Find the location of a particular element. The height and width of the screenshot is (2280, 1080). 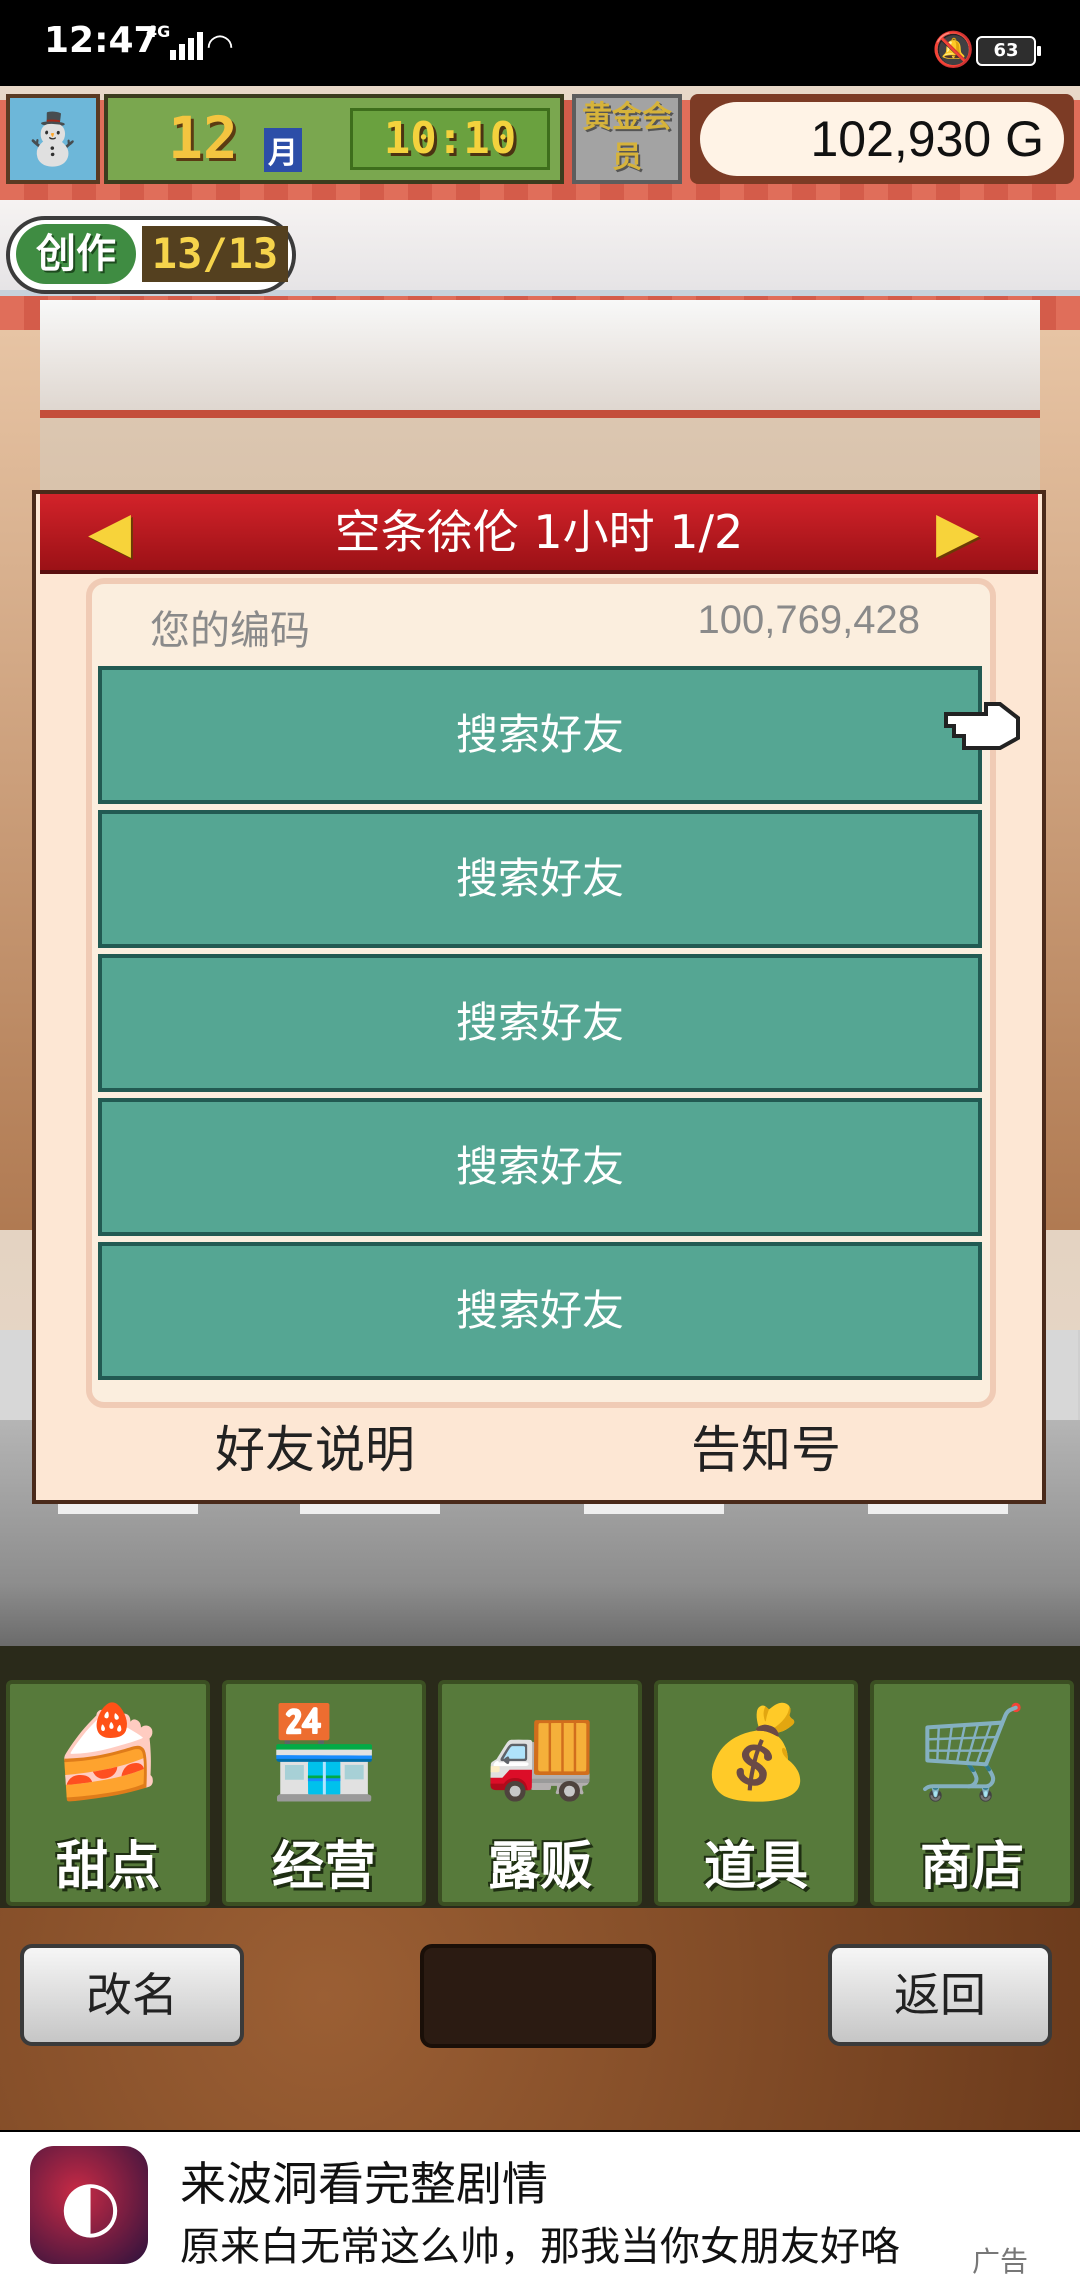

rename-button: 改名 is located at coordinates (132, 1995).